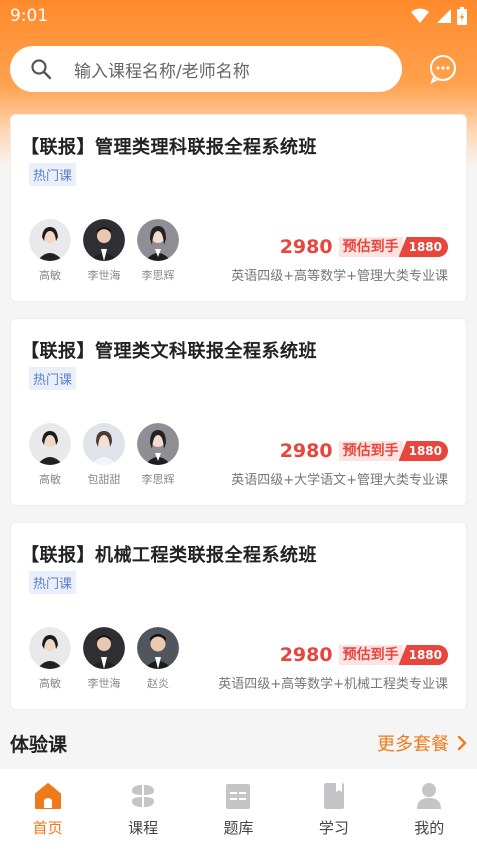  I want to click on search-icon, so click(41, 69).